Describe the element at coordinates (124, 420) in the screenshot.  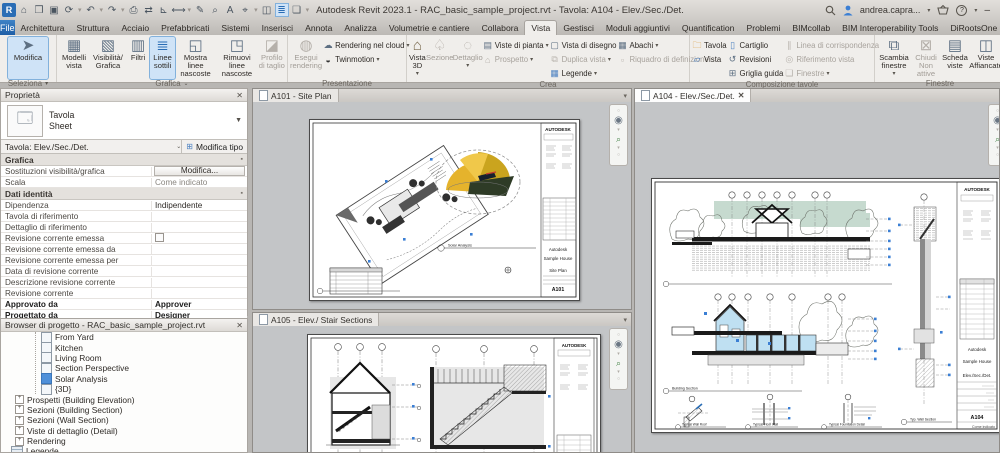
I see `tree-item-sezioni-wall: + Sezioni (Wall Section)` at that location.